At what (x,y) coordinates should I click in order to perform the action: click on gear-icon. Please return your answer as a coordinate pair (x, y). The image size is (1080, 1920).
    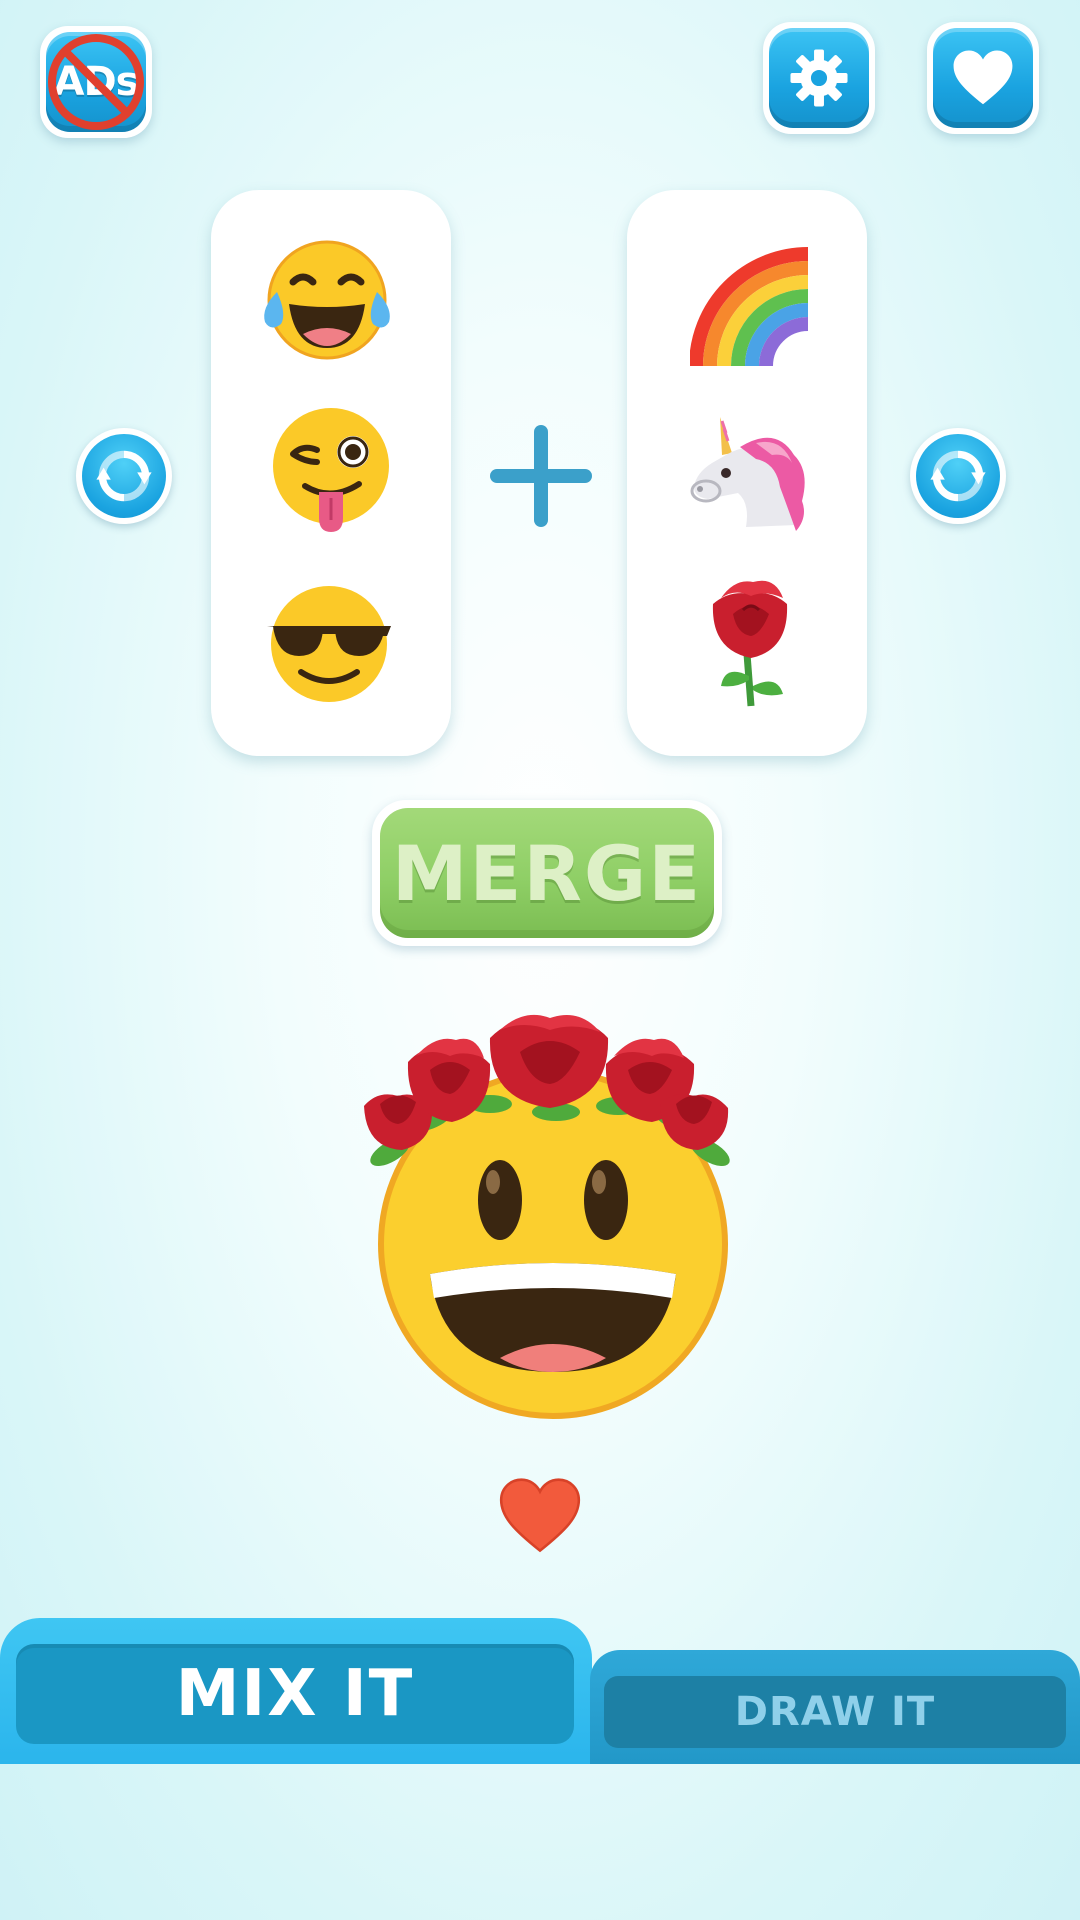
    Looking at the image, I should click on (819, 78).